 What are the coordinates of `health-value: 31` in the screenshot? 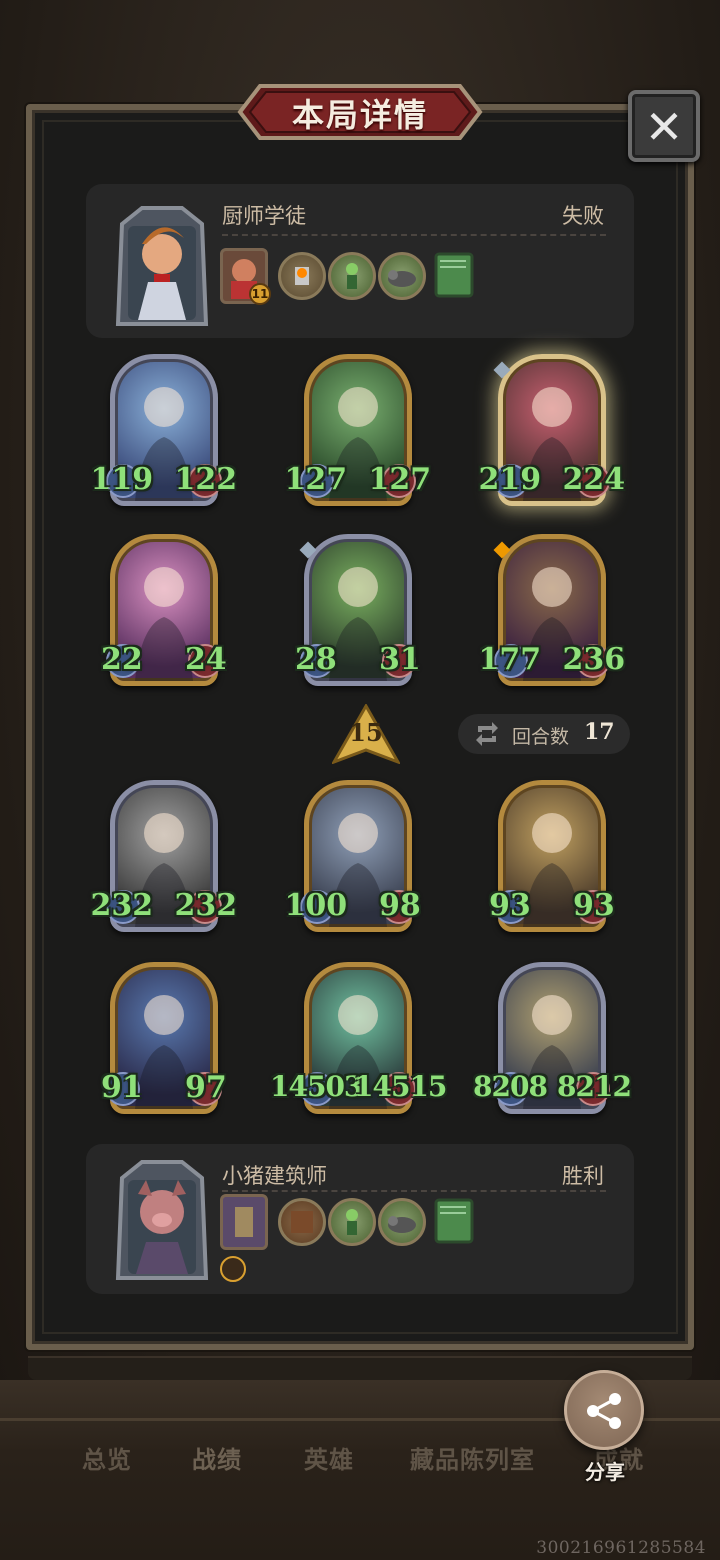 It's located at (400, 659).